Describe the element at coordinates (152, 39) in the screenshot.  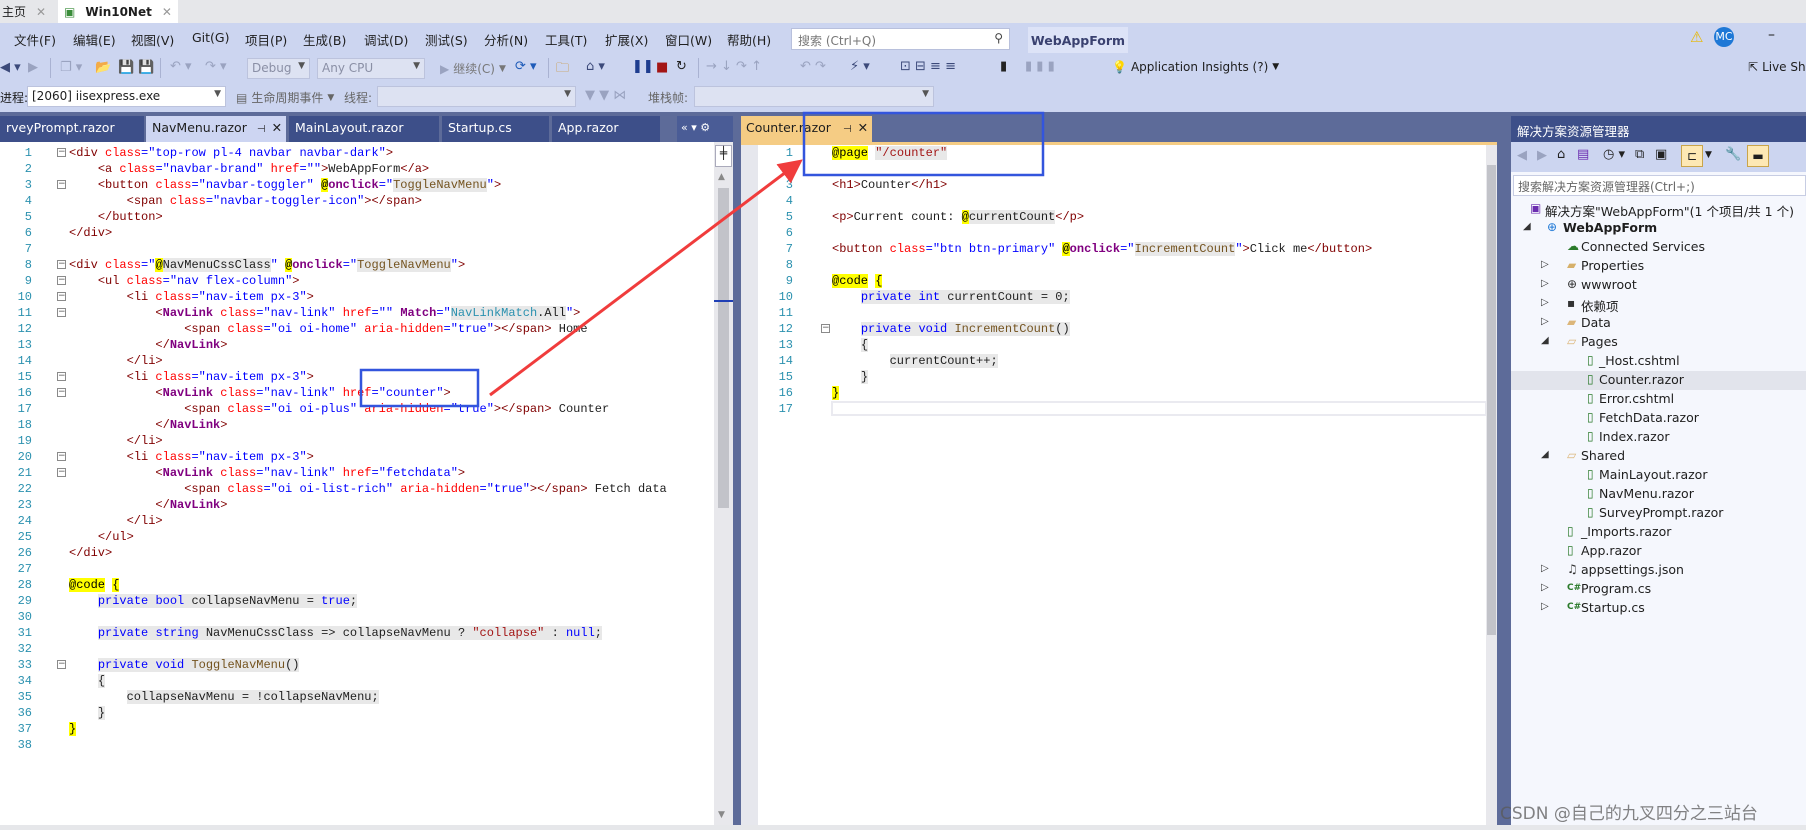
I see `menu-item: 视图(V)` at that location.